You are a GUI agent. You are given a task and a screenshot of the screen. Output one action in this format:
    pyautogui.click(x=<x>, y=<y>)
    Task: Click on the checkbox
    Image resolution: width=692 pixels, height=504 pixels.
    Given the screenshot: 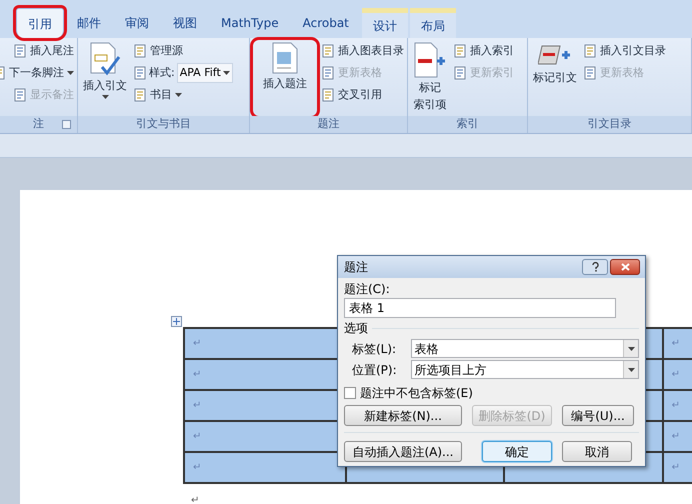 What is the action you would take?
    pyautogui.click(x=350, y=393)
    